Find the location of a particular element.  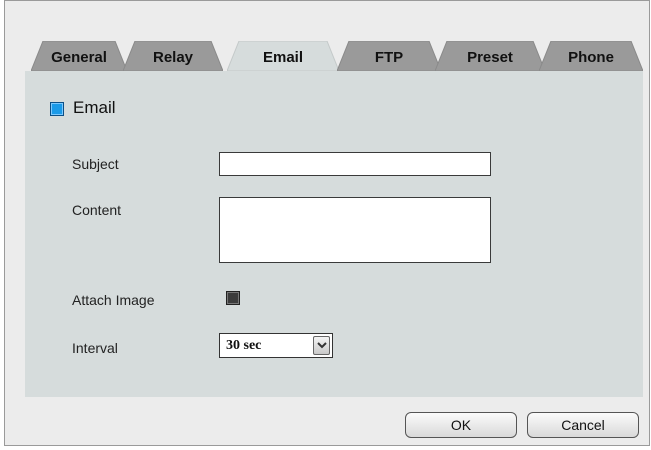

content-textarea is located at coordinates (355, 230).